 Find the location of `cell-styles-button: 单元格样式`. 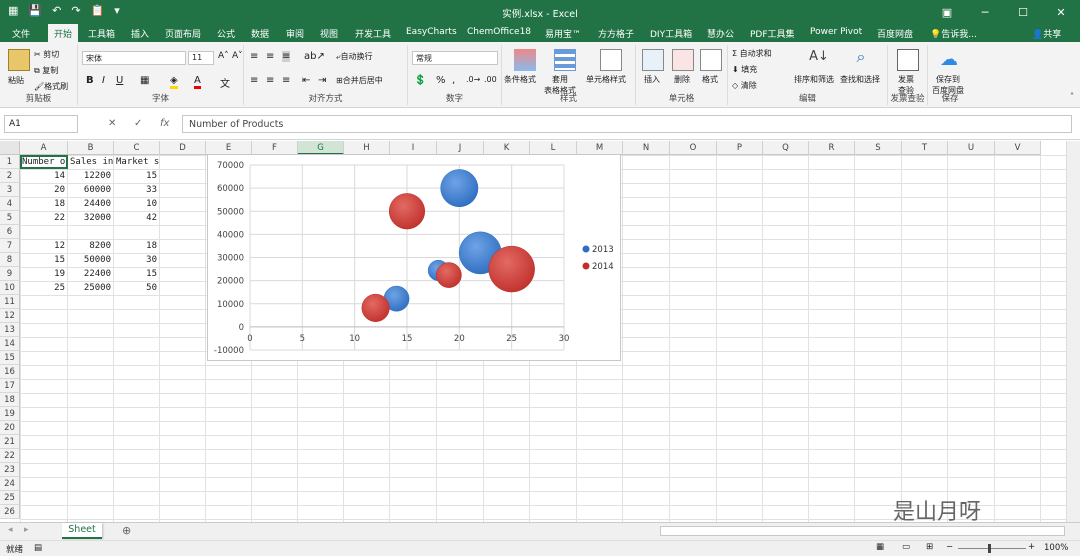

cell-styles-button: 单元格样式 is located at coordinates (606, 79).